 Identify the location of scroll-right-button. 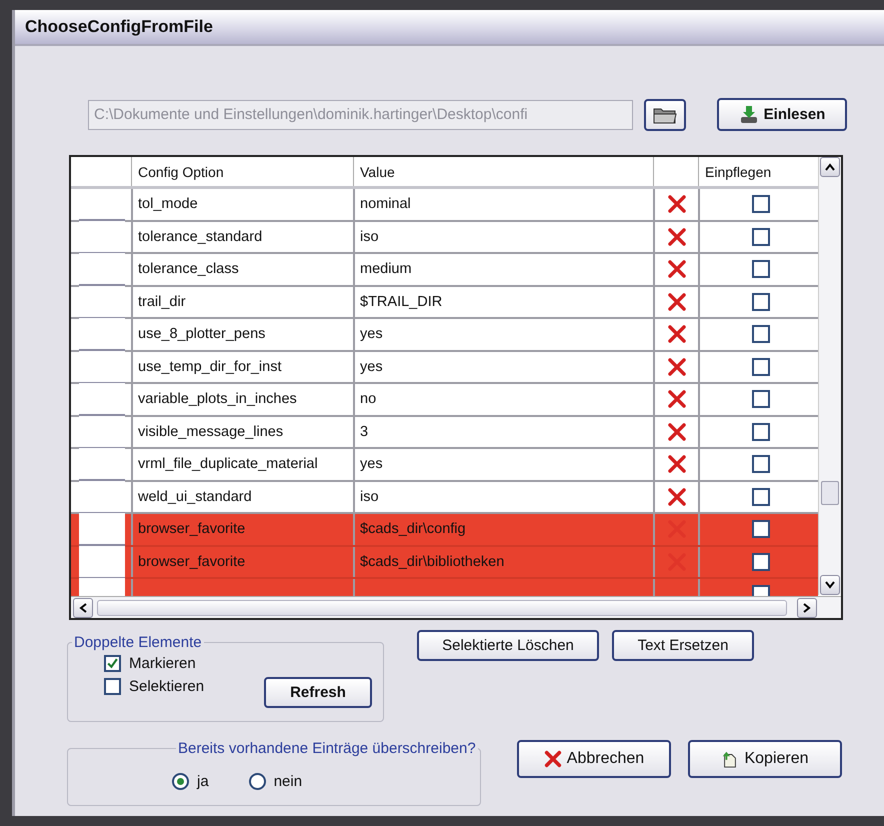
(807, 608).